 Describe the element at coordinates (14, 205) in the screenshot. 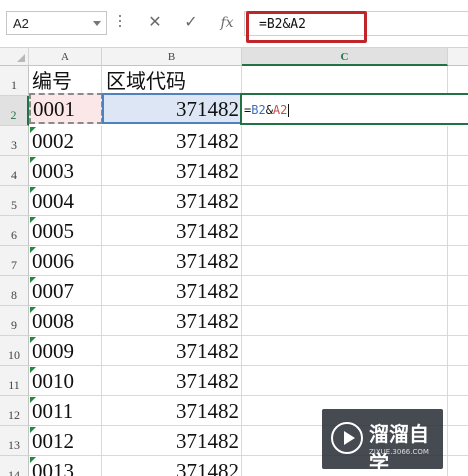

I see `row-number: 5` at that location.